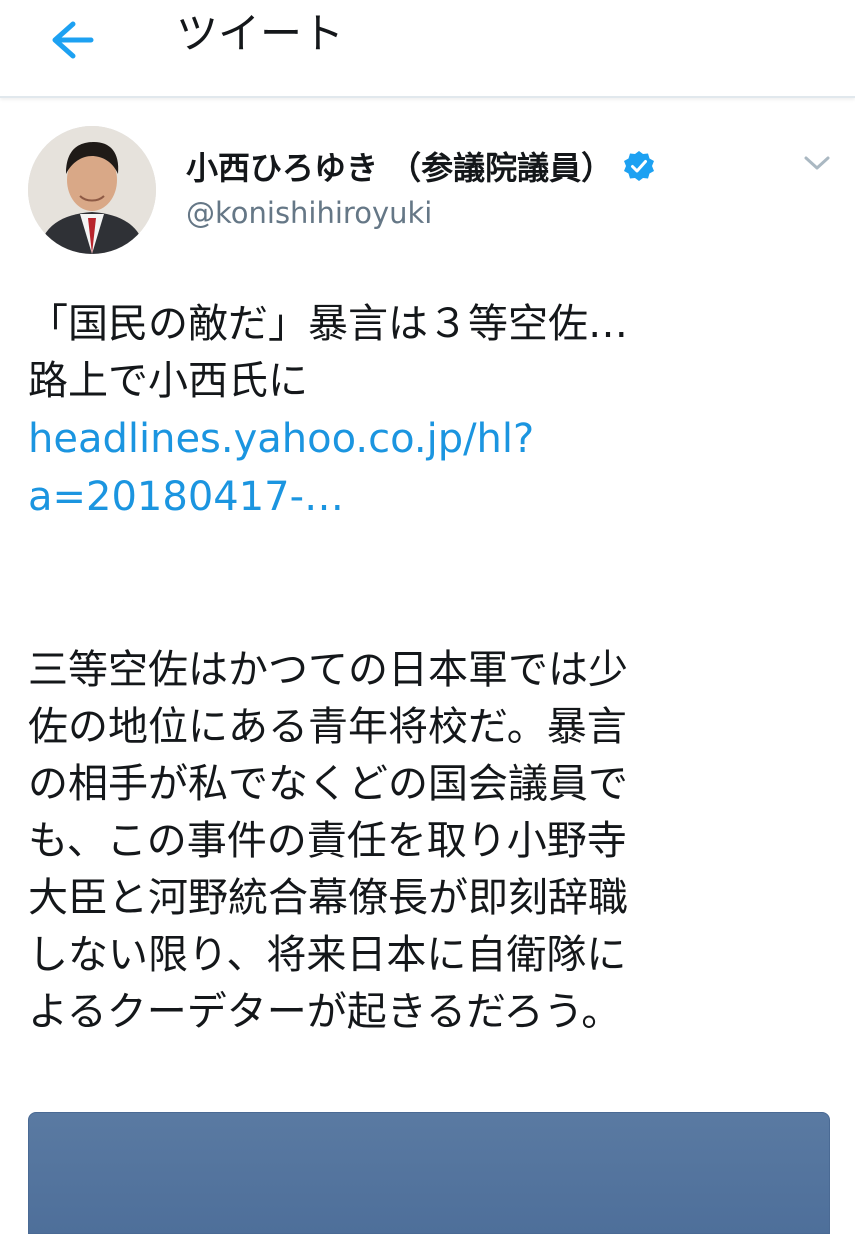 Image resolution: width=855 pixels, height=1234 pixels. I want to click on tweet-text-line: の相手が私でなくどの国会議員で, so click(328, 784).